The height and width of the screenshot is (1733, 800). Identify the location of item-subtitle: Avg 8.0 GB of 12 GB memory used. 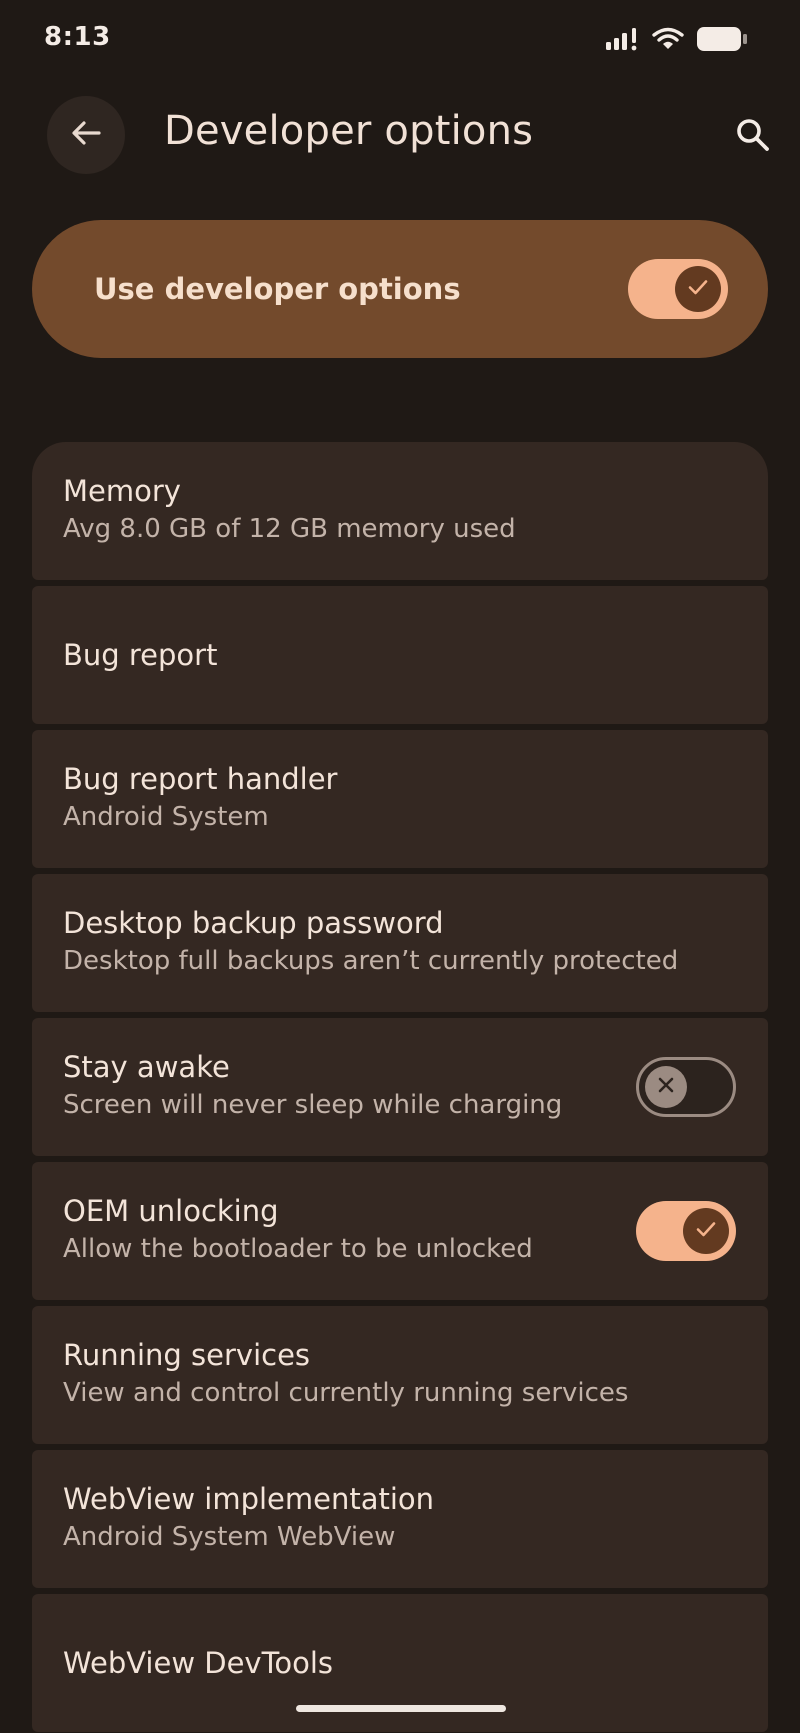
(289, 529).